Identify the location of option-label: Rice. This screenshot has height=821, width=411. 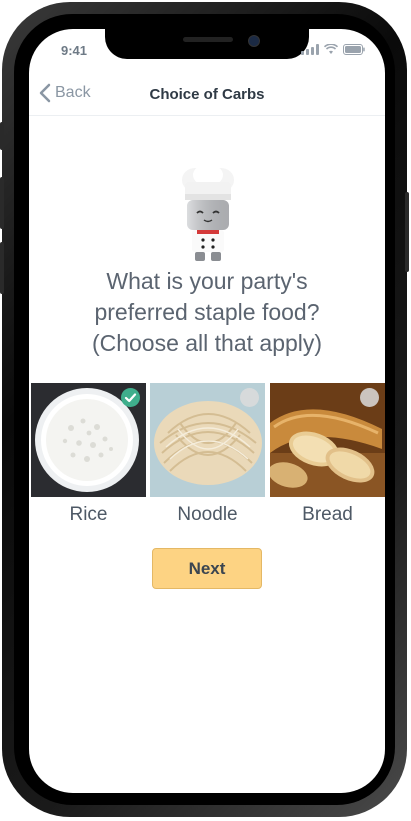
(88, 514).